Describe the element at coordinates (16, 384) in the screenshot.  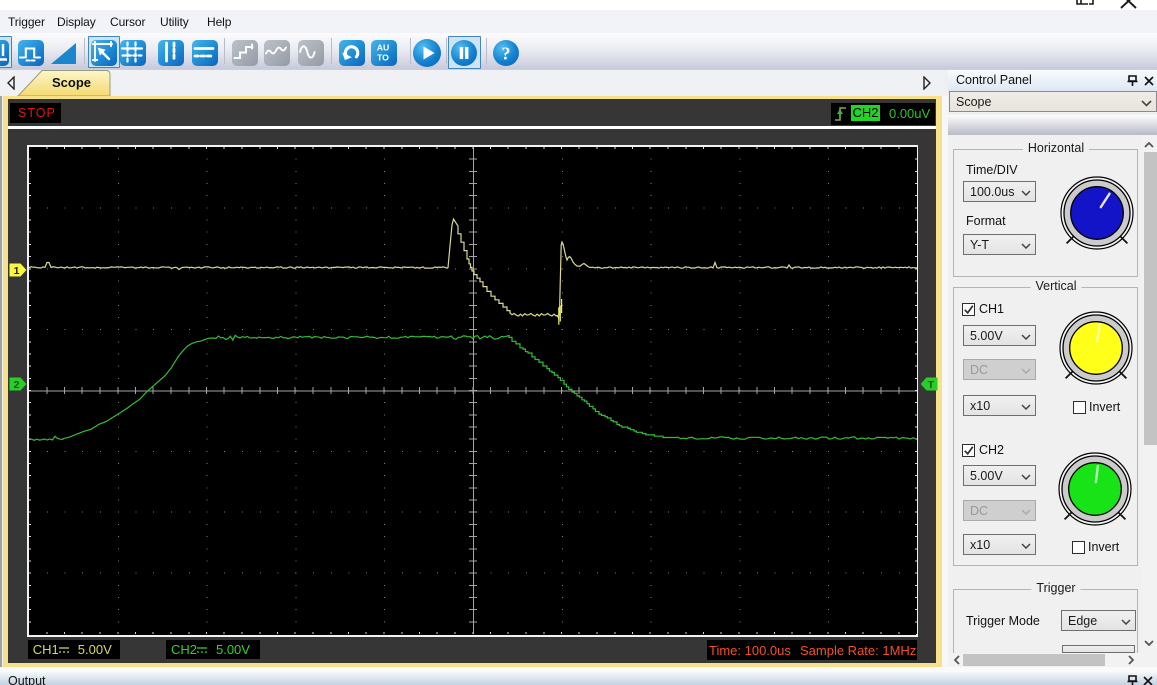
I see `svg-text: 2` at that location.